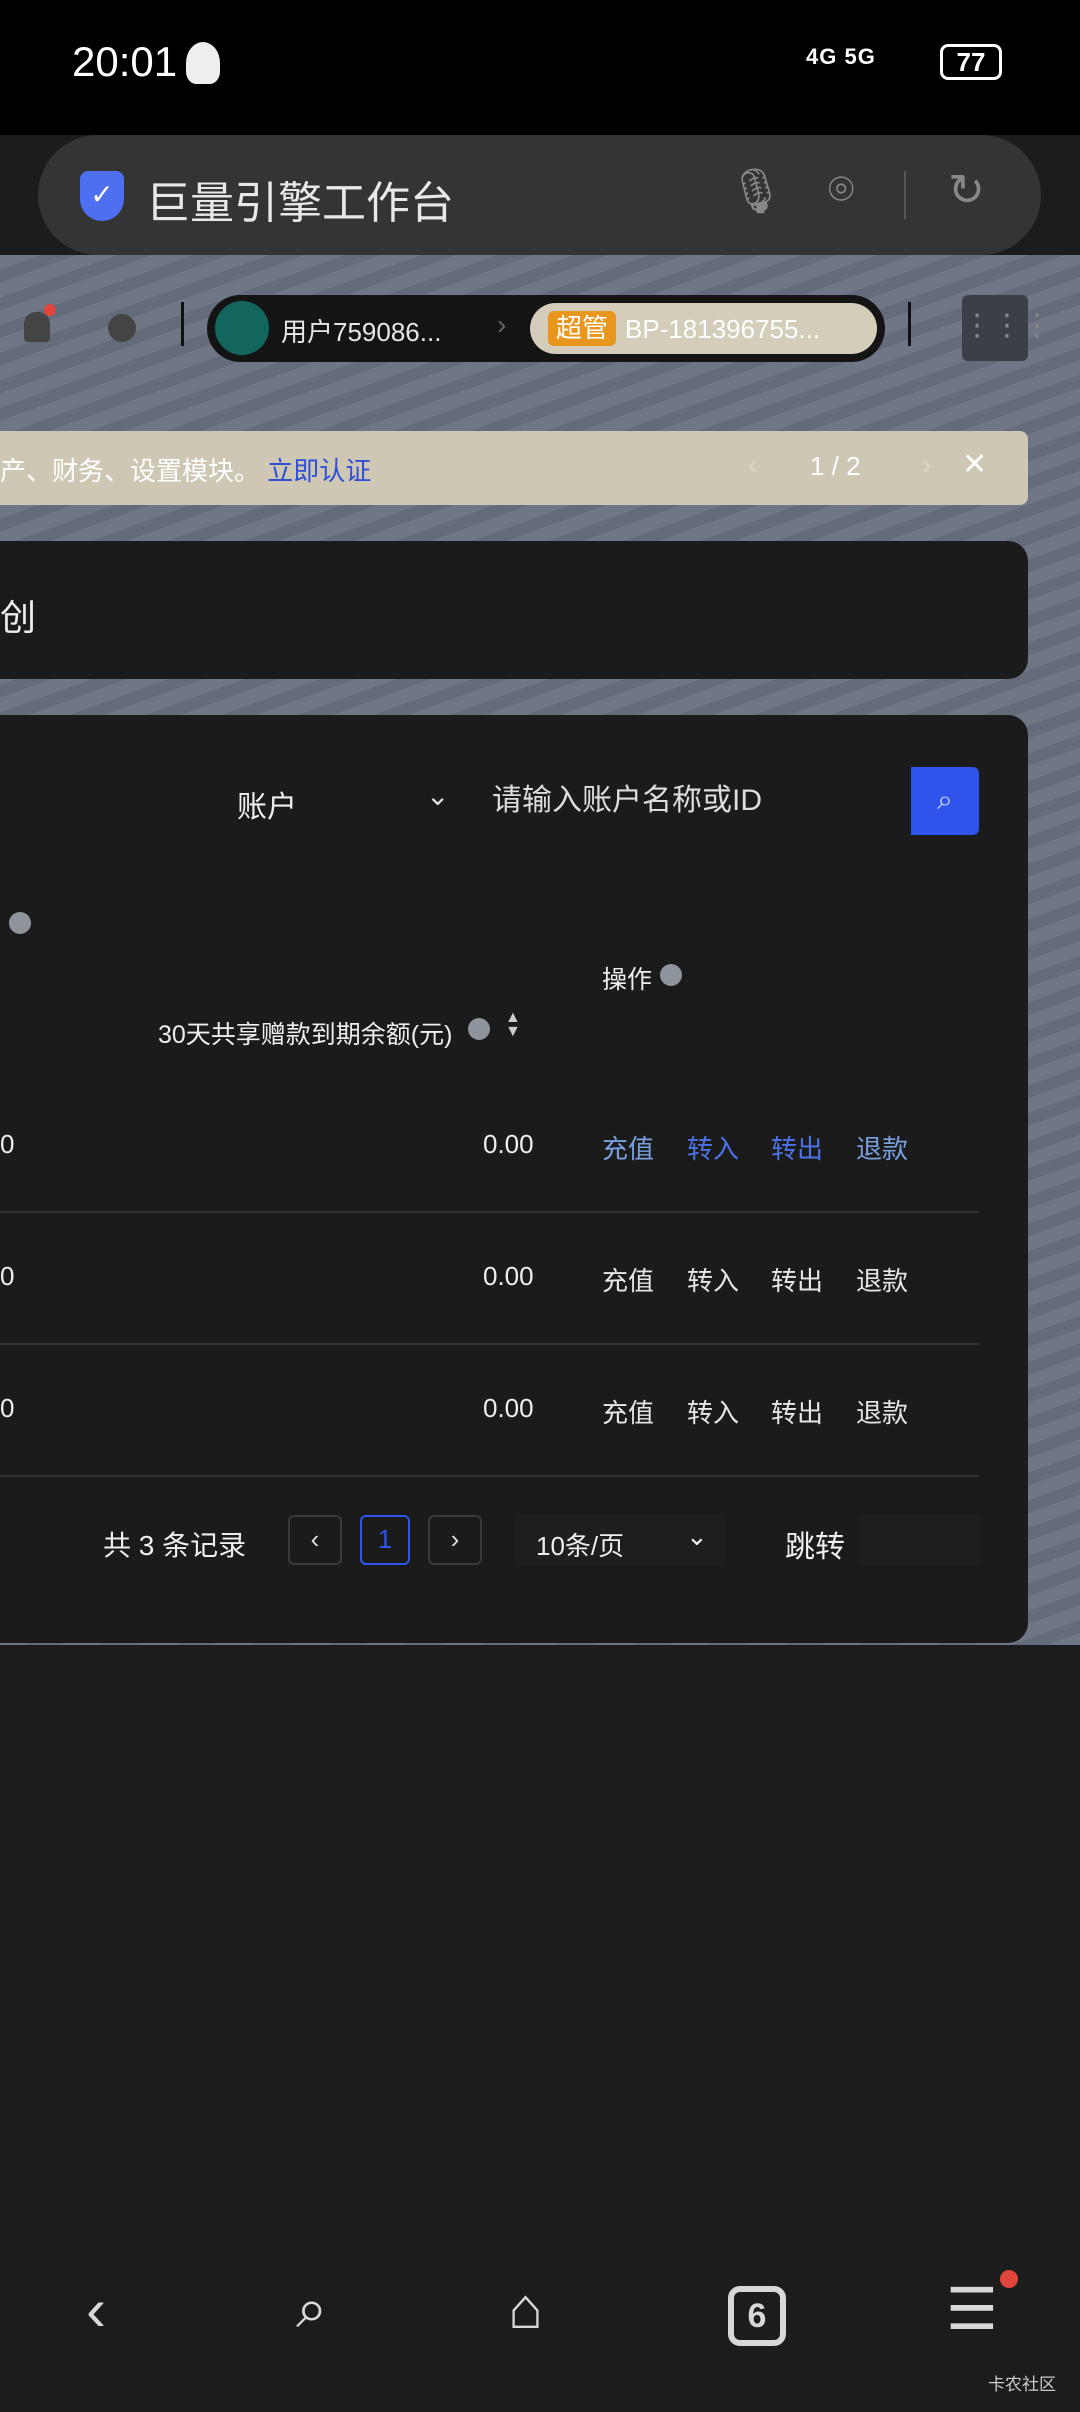  What do you see at coordinates (300, 203) in the screenshot?
I see `page-title: 巨量引擎工作台` at bounding box center [300, 203].